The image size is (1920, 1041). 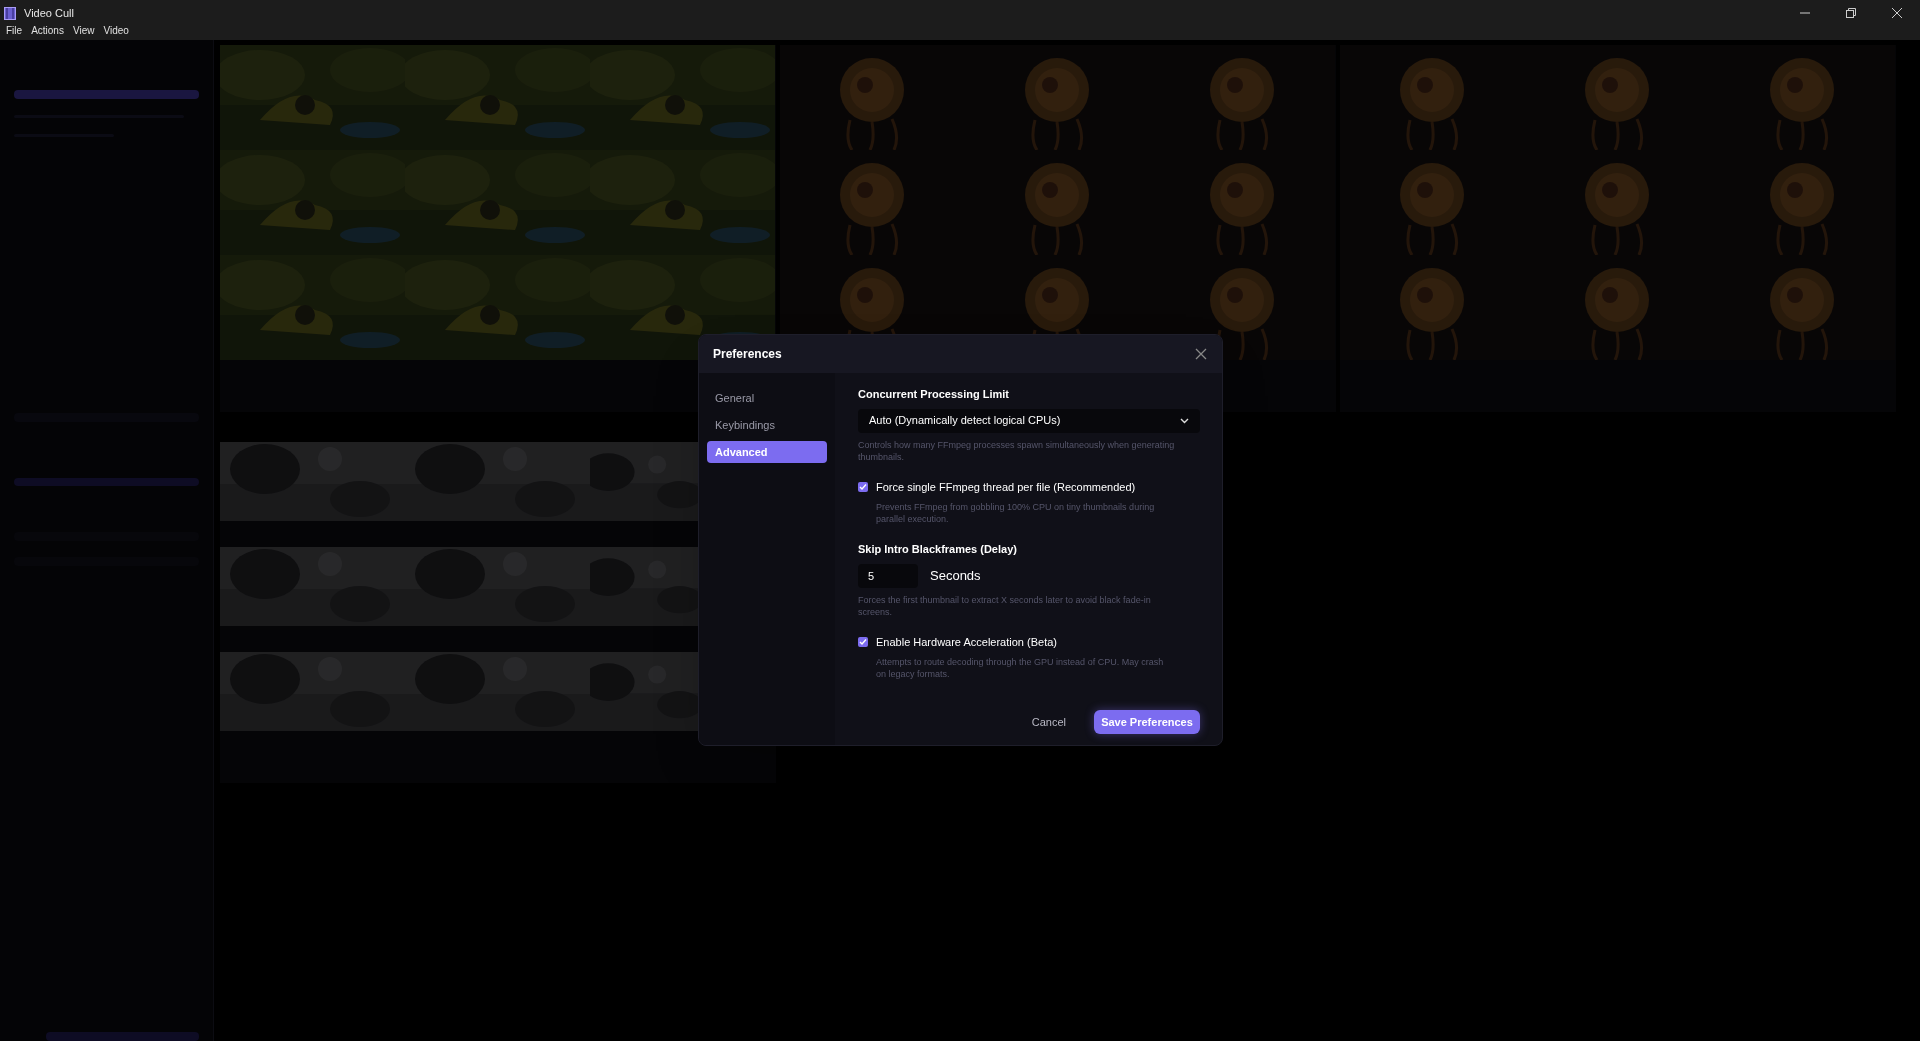 What do you see at coordinates (116, 31) in the screenshot?
I see `menu-item: Video` at bounding box center [116, 31].